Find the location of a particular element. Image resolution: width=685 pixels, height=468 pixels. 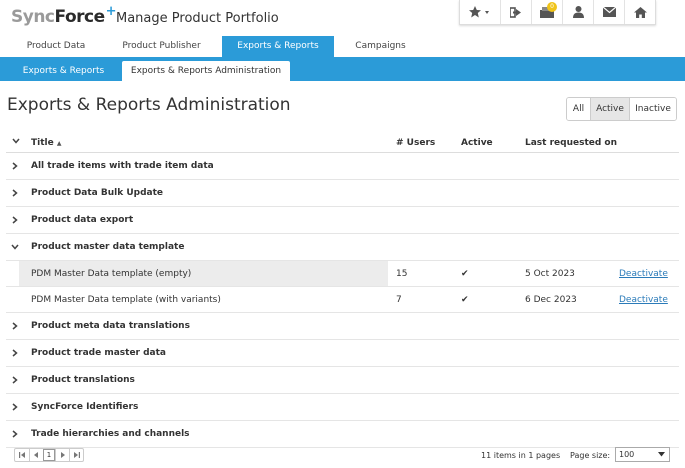

page-size-label: Page size: is located at coordinates (590, 455).